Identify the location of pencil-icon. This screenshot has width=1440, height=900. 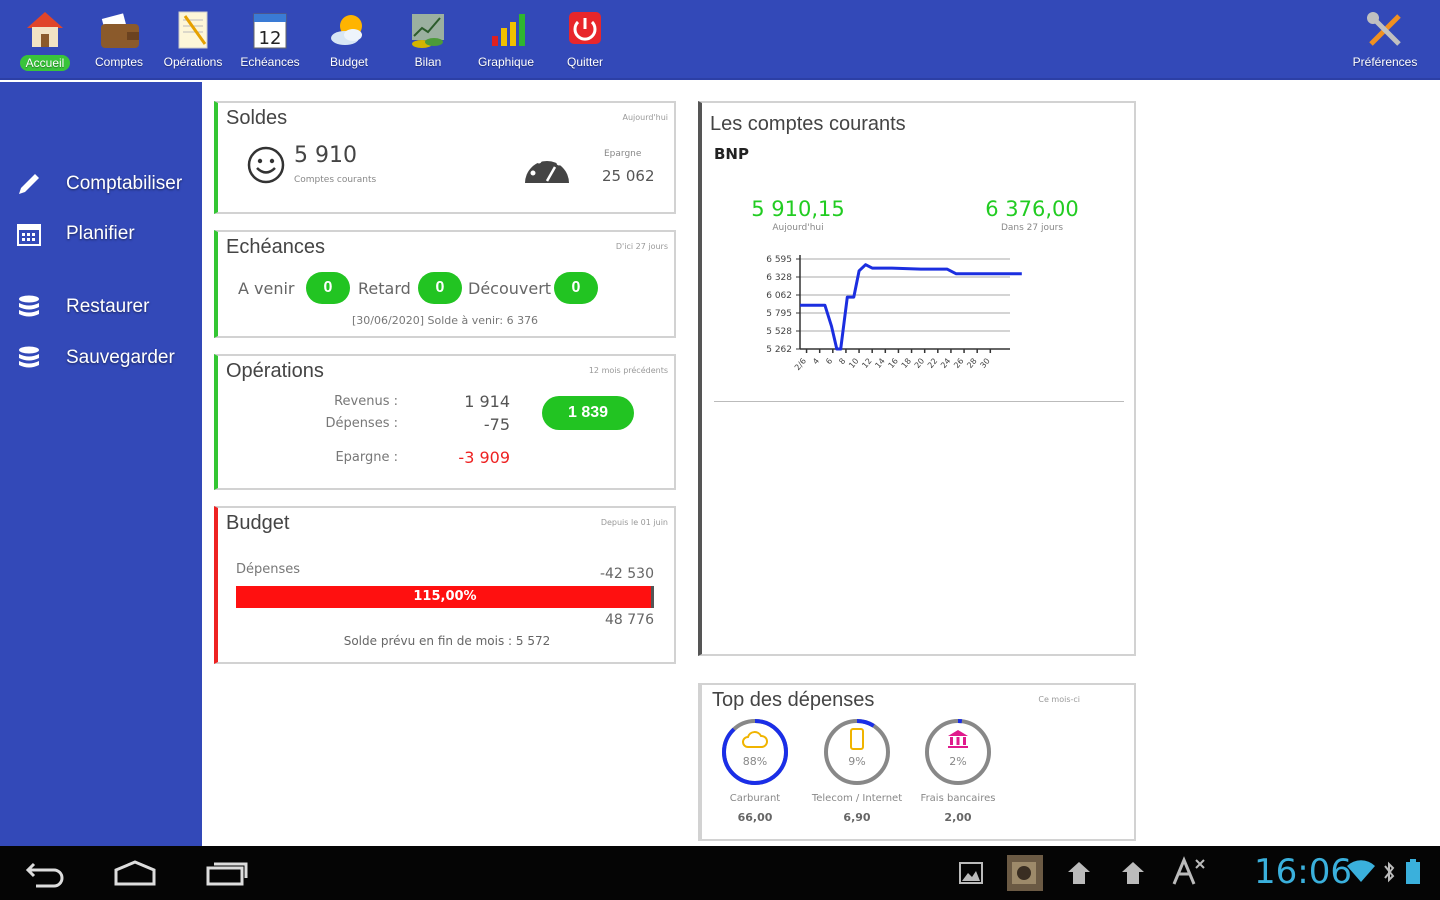
(29, 184).